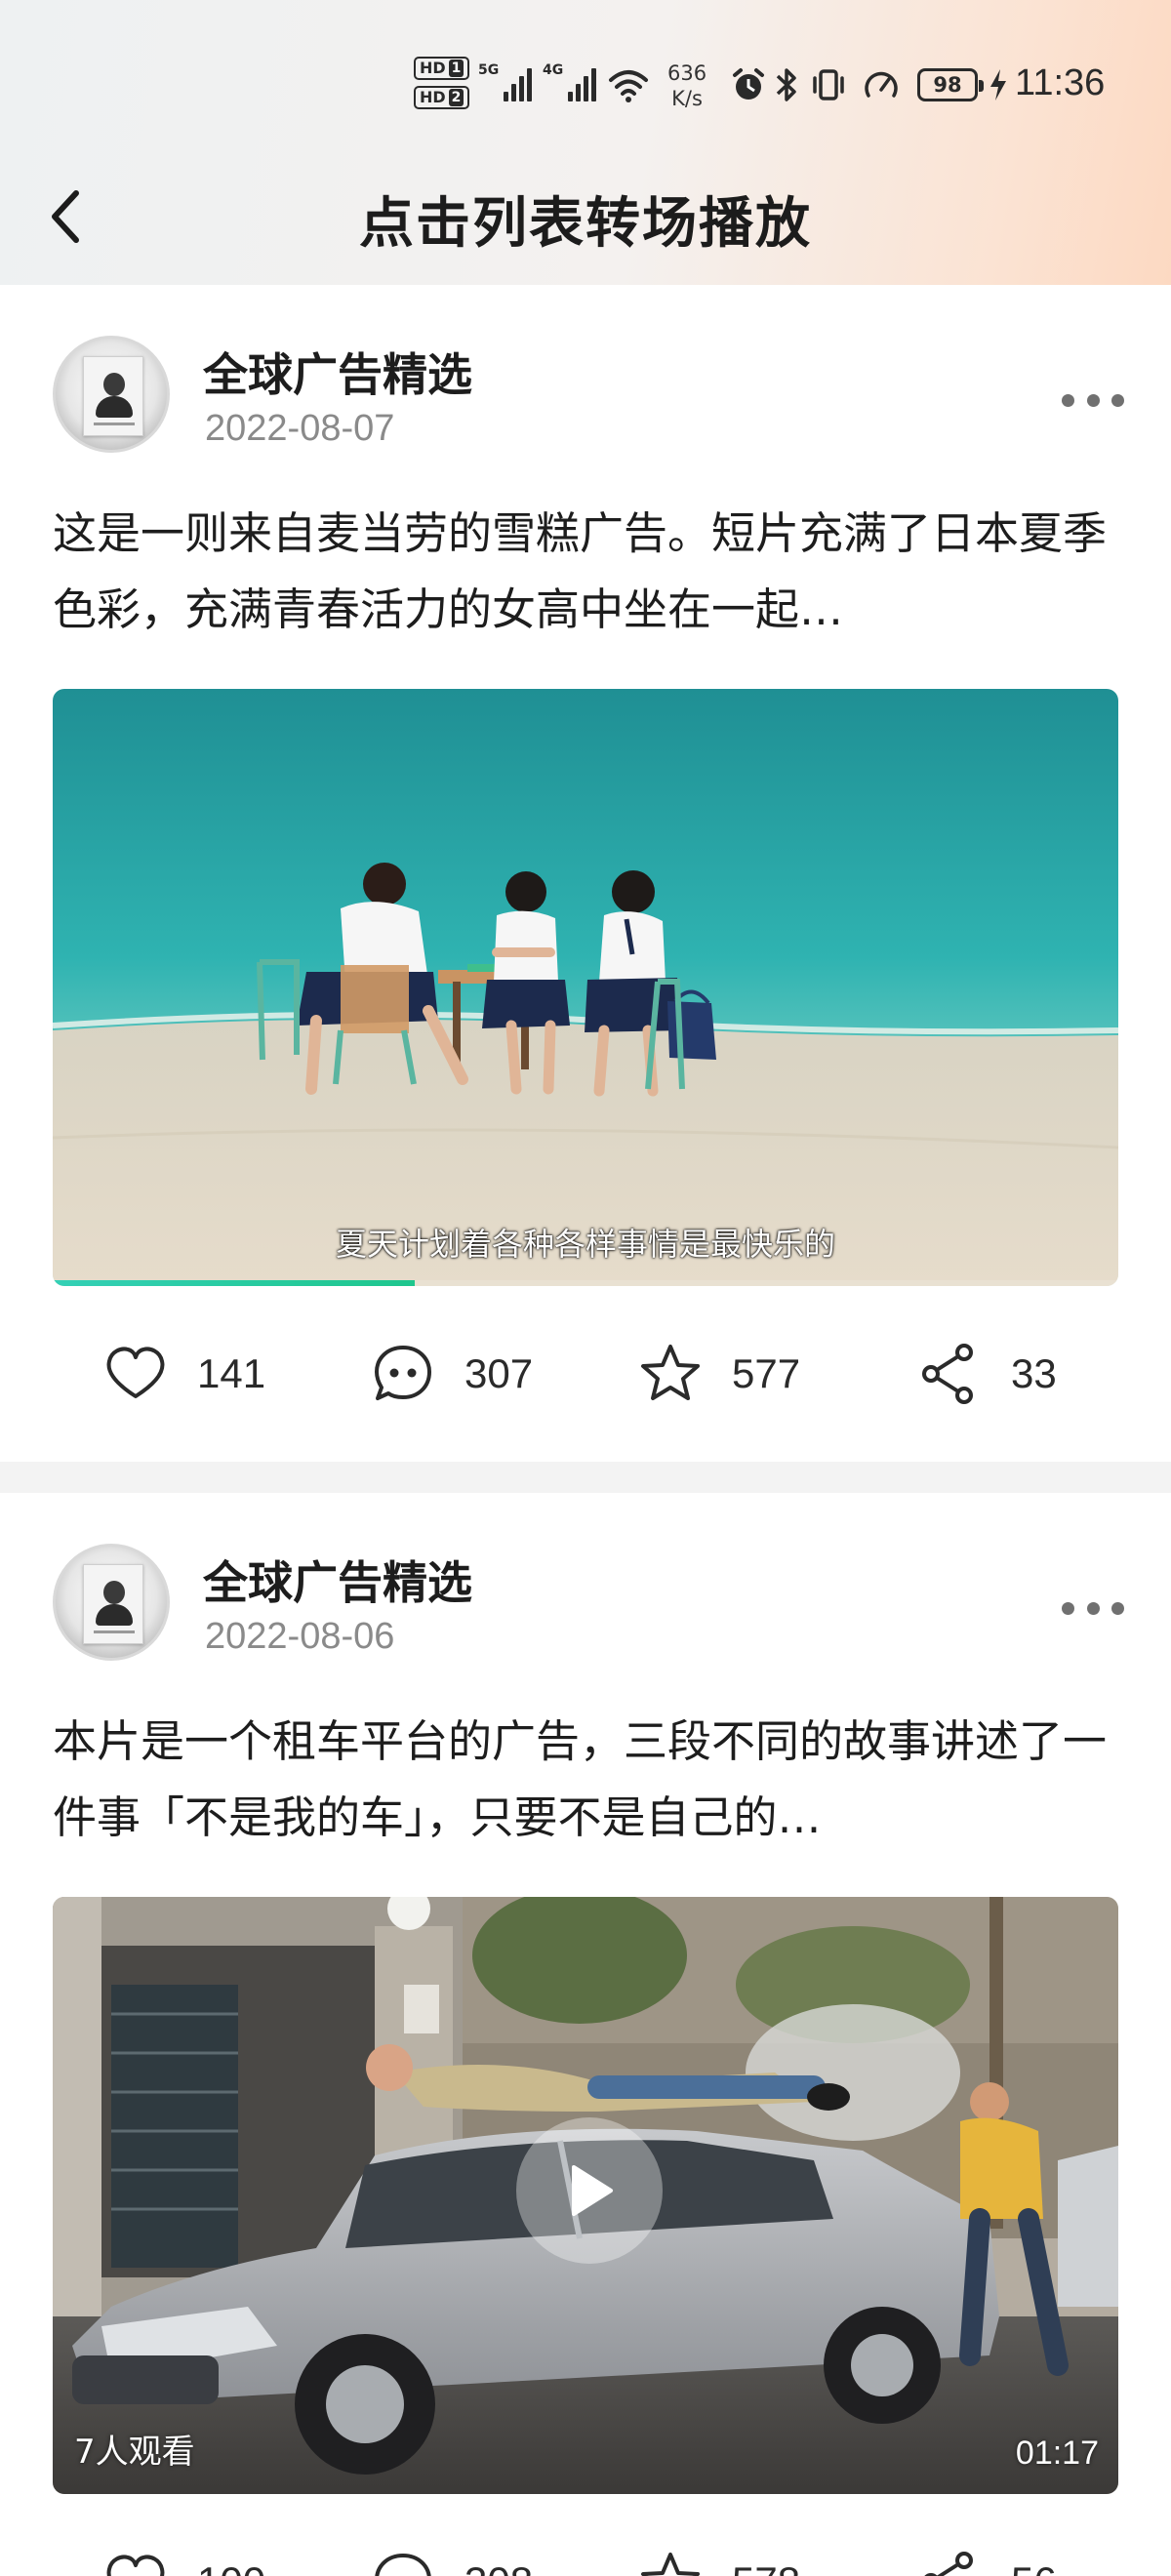  I want to click on navigation-bar: 点击列表转场播放, so click(585, 218).